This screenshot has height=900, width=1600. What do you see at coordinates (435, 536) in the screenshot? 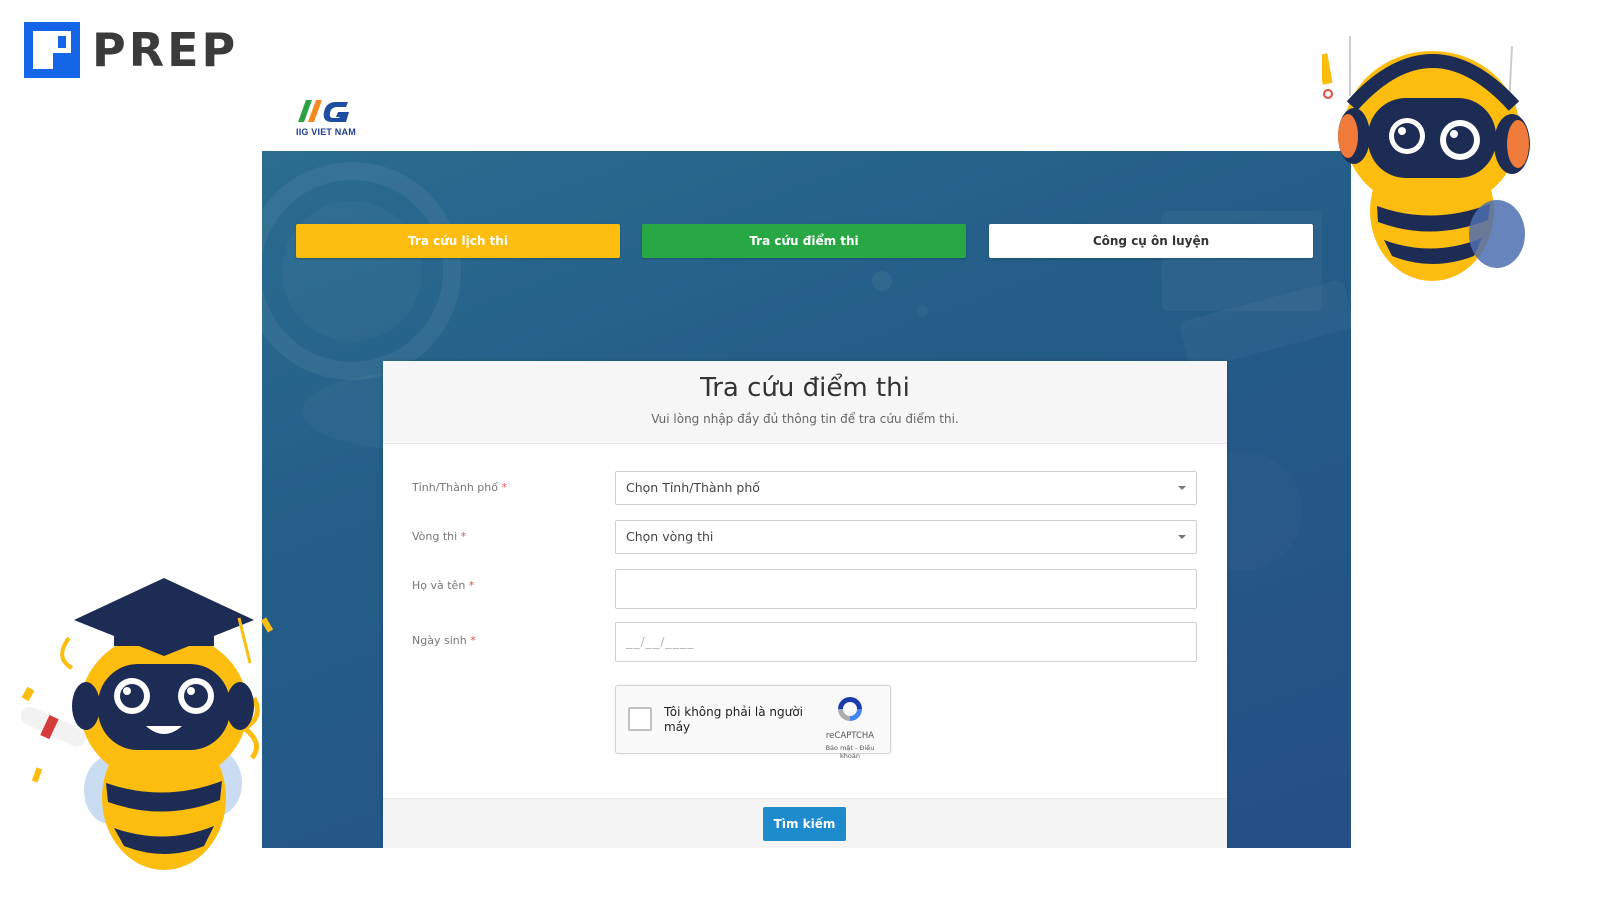
I see `round-label-text: Vòng thi` at bounding box center [435, 536].